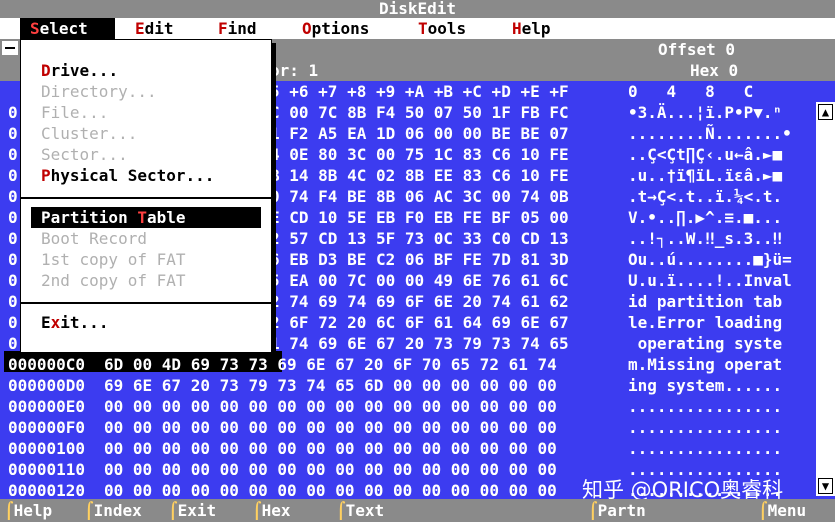  I want to click on drive-hotkey: D, so click(46, 70).